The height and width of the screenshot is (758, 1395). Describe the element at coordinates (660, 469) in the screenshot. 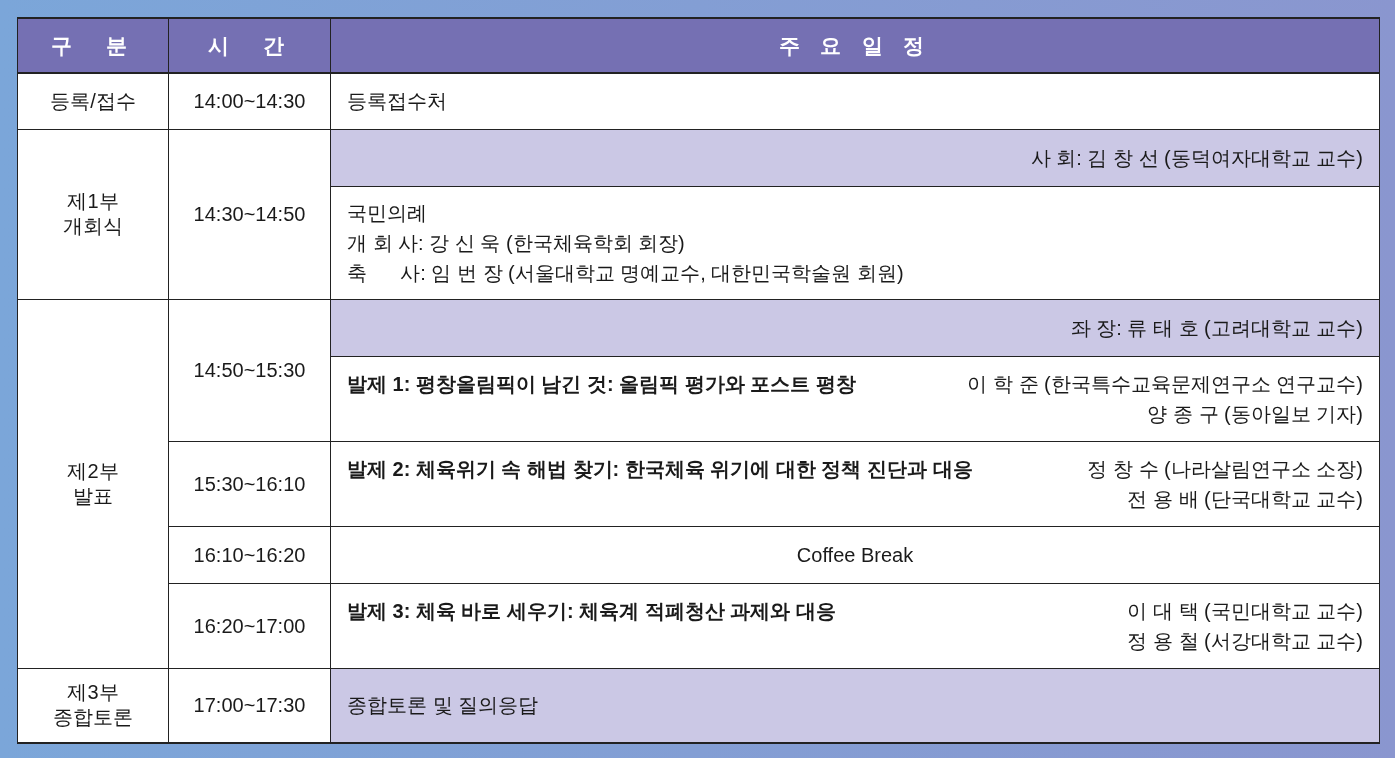

I see `talk-title: 발제 2: 체육위기 속 해법 찾기: 한국체육 위기에 대한 정책 진단과 대응` at that location.